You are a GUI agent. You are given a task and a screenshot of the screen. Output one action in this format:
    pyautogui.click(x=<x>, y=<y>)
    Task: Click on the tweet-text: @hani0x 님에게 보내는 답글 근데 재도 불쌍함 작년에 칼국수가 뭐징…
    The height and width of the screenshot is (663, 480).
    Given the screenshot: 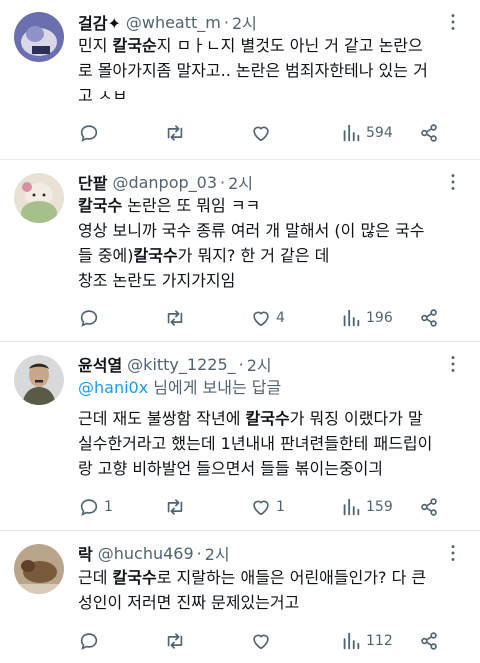 What is the action you would take?
    pyautogui.click(x=272, y=428)
    